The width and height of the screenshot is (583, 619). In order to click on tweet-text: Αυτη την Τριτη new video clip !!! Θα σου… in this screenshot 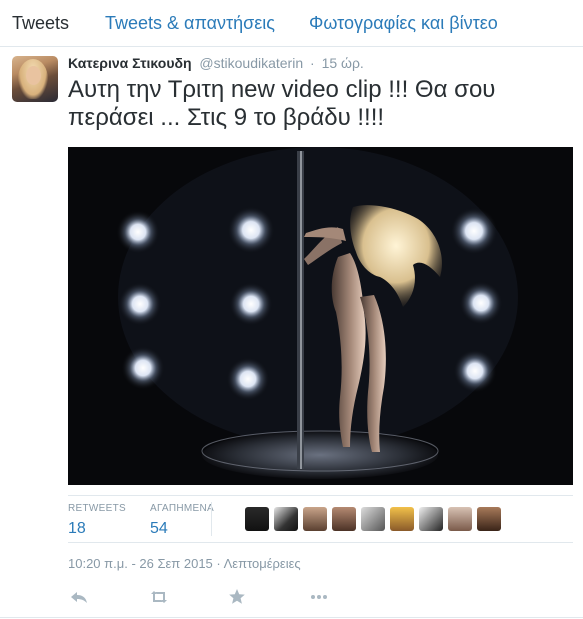, I will do `click(282, 103)`.